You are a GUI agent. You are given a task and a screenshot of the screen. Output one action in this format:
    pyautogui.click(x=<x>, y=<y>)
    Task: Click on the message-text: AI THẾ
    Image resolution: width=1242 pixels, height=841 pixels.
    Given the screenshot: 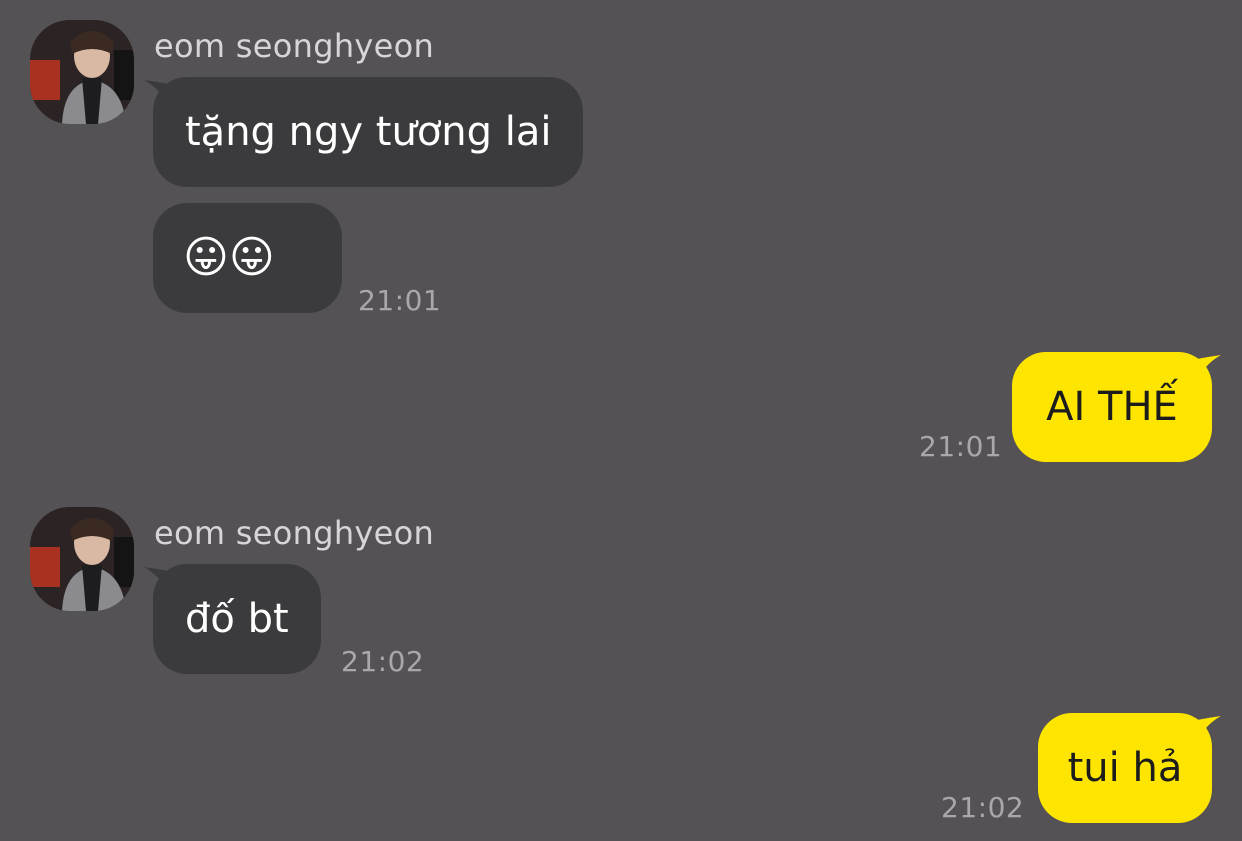 What is the action you would take?
    pyautogui.click(x=1112, y=407)
    